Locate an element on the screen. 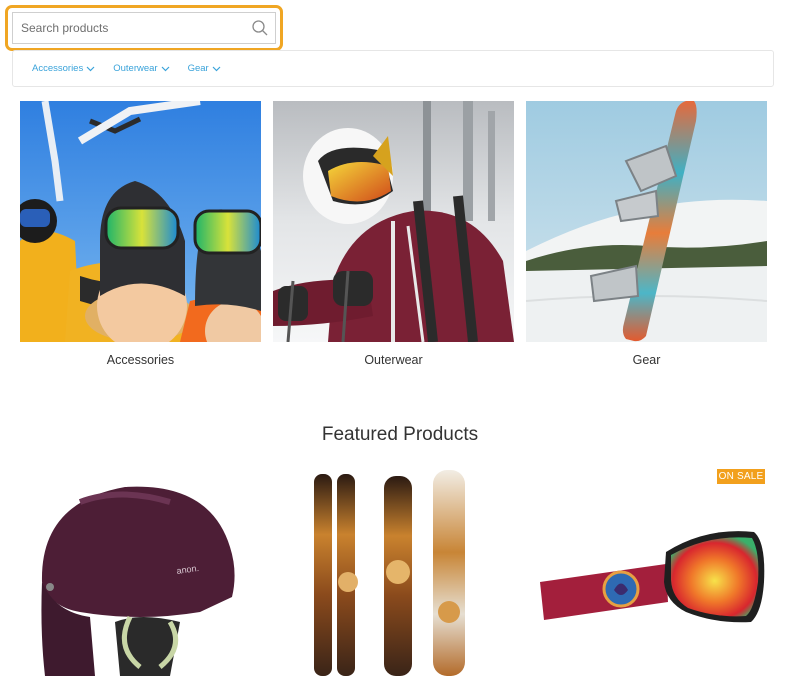  product-image-helmet: anon. is located at coordinates (140, 569).